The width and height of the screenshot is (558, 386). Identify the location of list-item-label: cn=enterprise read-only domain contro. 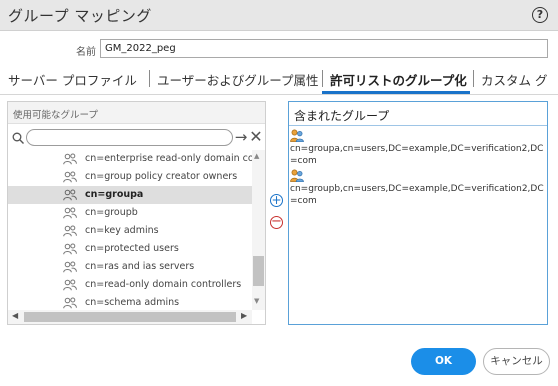
(168, 158).